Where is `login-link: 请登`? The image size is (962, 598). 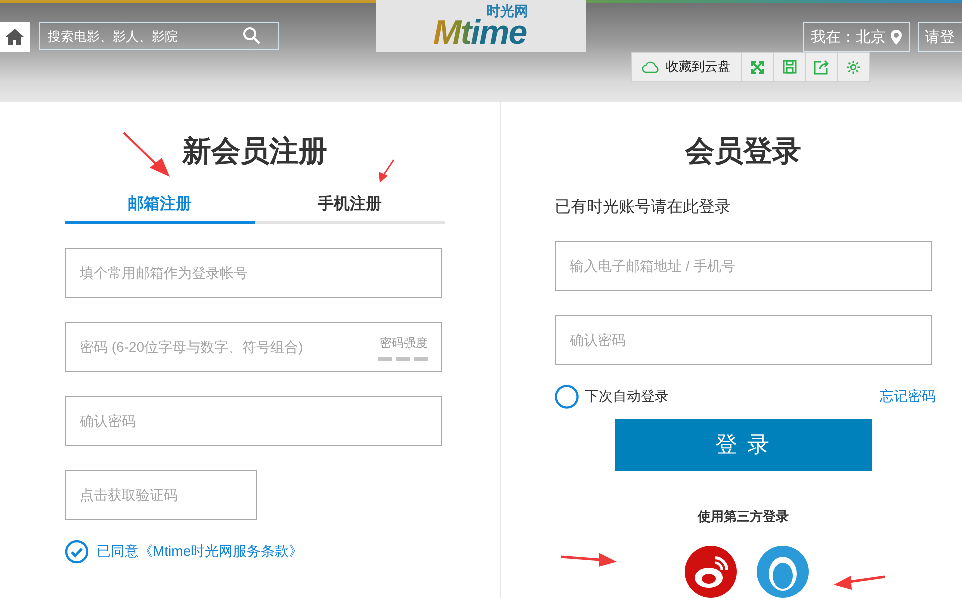
login-link: 请登 is located at coordinates (940, 37).